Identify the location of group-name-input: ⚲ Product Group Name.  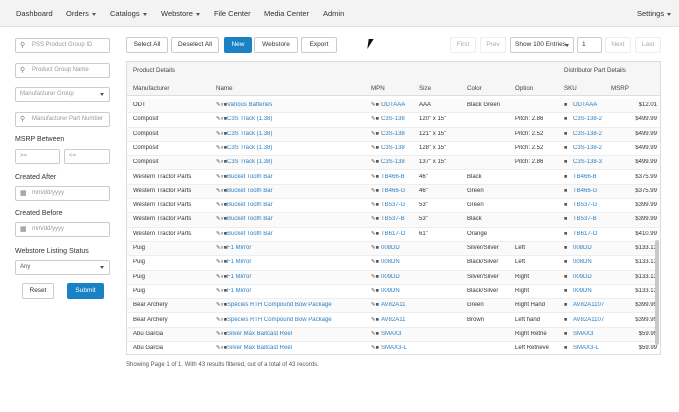
(62, 70).